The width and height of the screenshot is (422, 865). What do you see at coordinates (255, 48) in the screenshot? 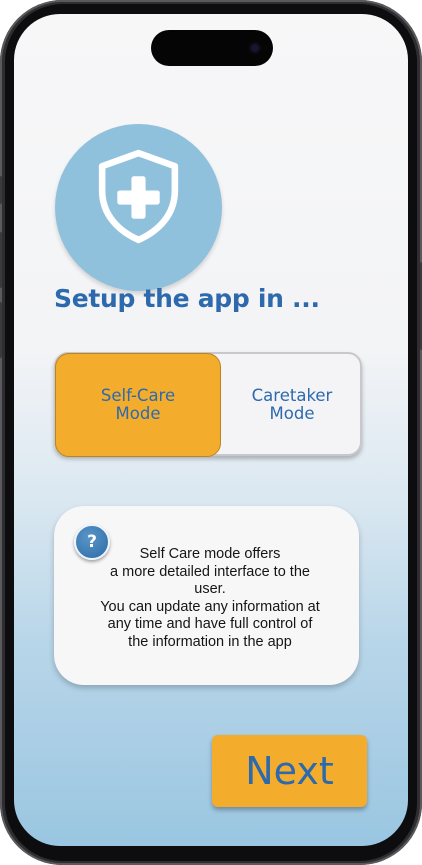
I see `camera-icon` at bounding box center [255, 48].